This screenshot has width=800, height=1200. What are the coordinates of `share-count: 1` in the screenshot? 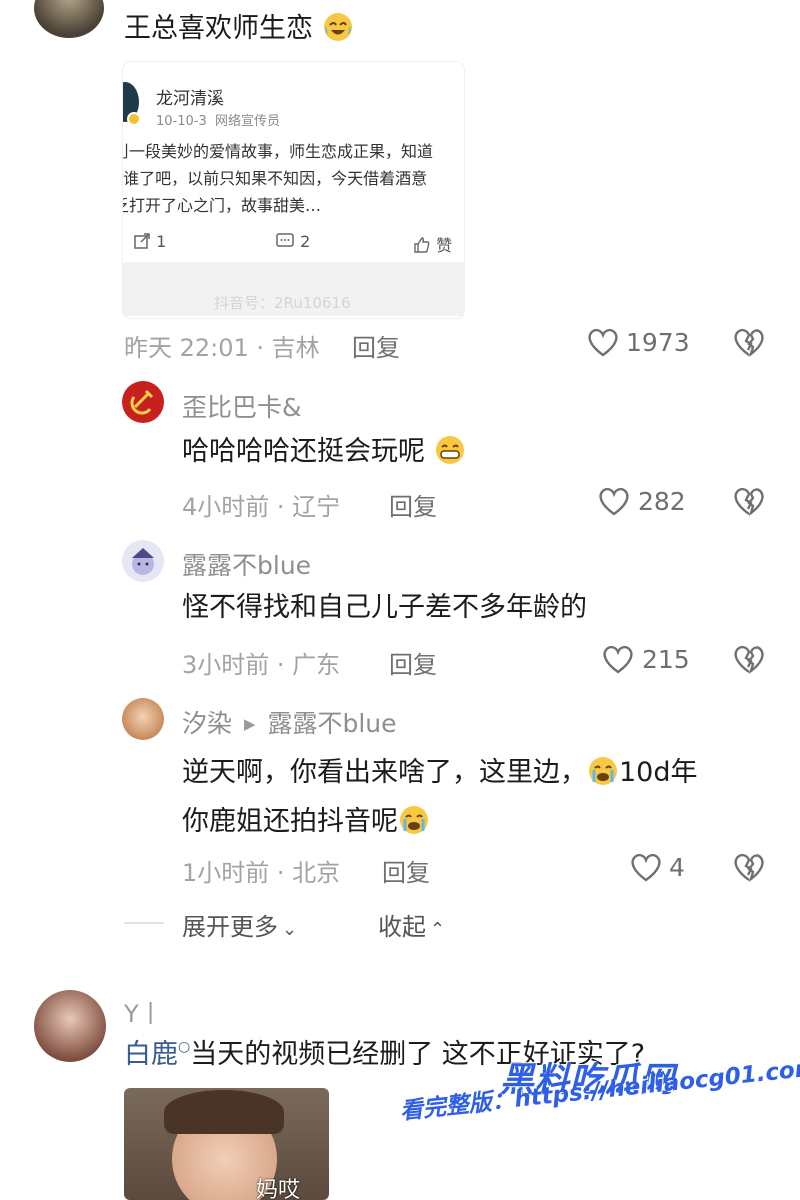 It's located at (161, 241).